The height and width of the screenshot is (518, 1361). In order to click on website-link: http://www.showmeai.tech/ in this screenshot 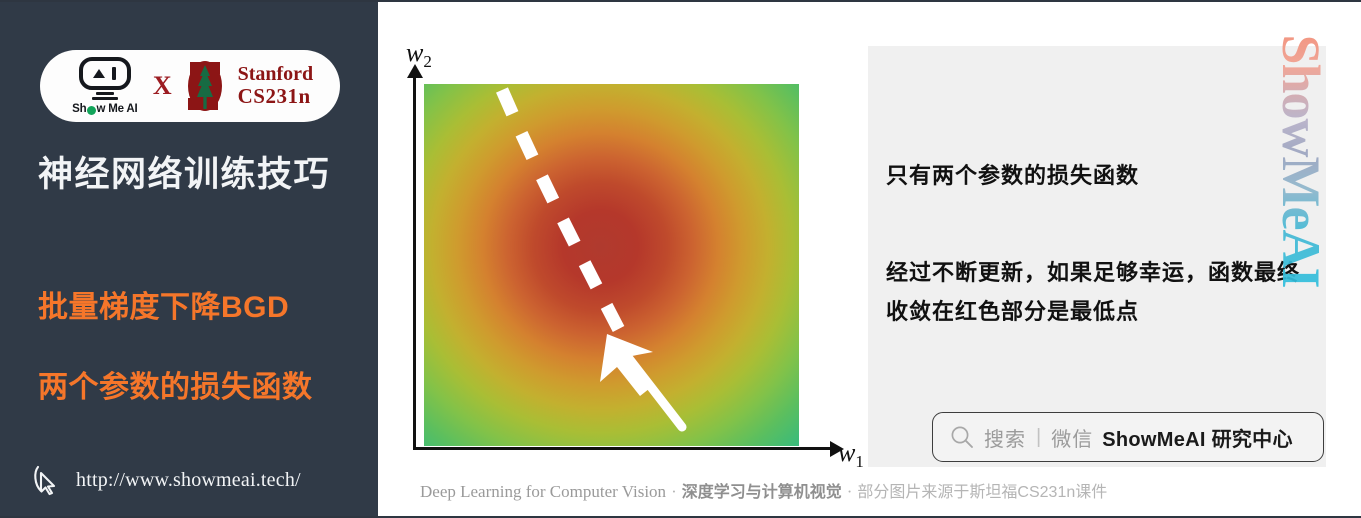, I will do `click(166, 480)`.